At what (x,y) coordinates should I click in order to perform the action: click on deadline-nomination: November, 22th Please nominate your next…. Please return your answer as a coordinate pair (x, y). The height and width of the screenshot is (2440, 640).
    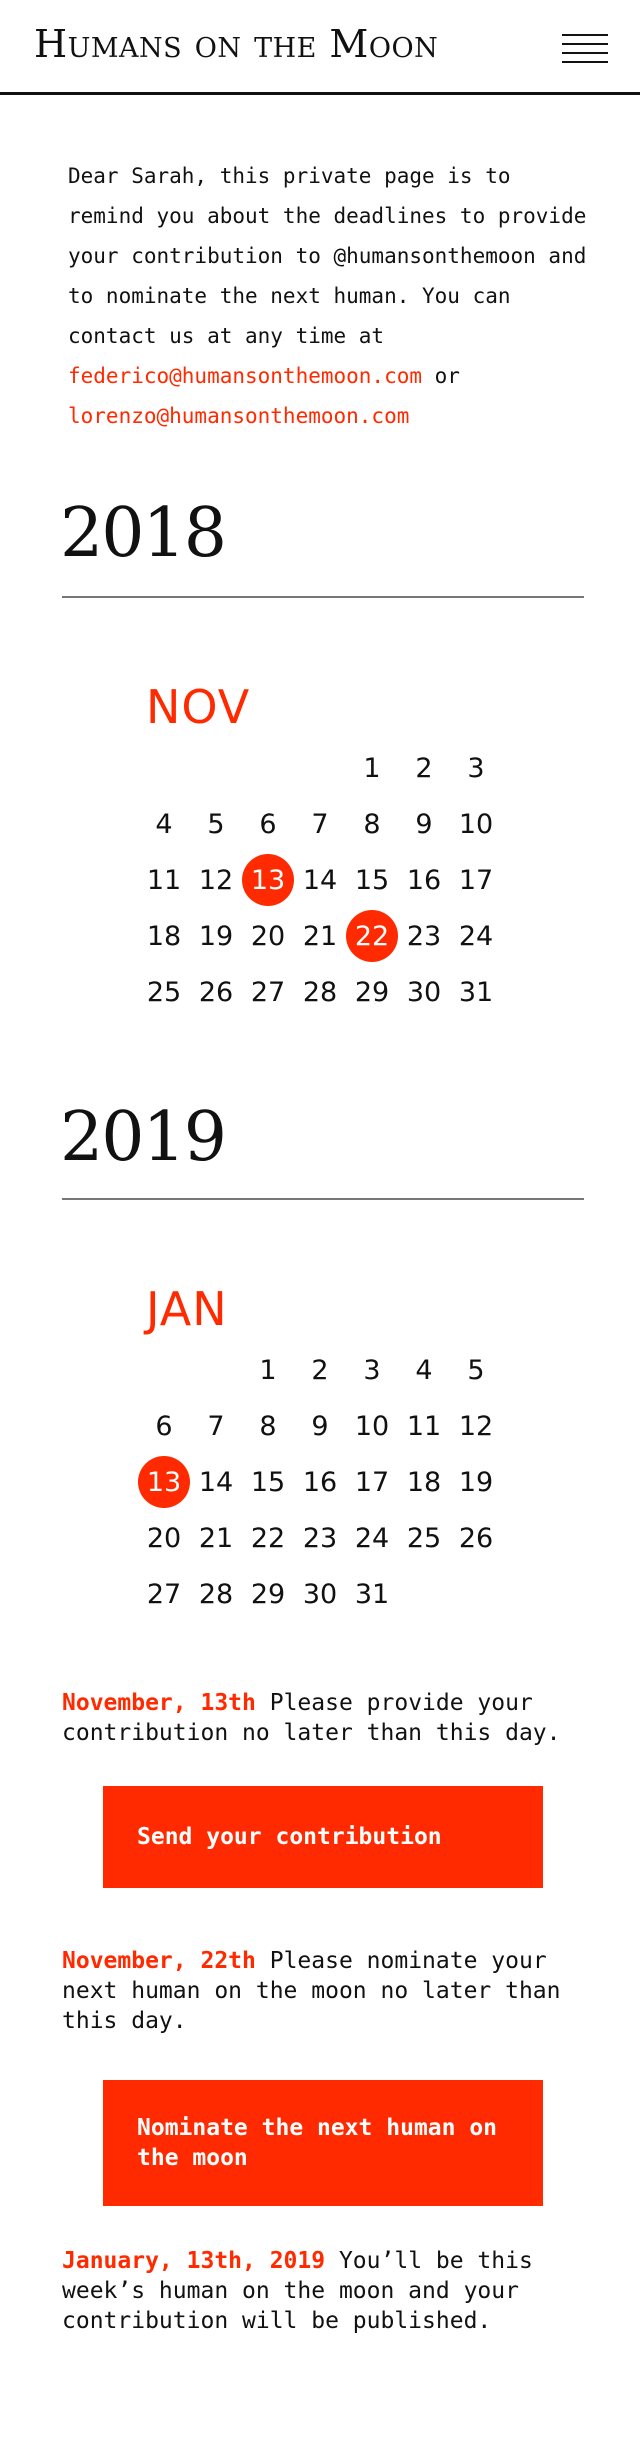
    Looking at the image, I should click on (322, 1991).